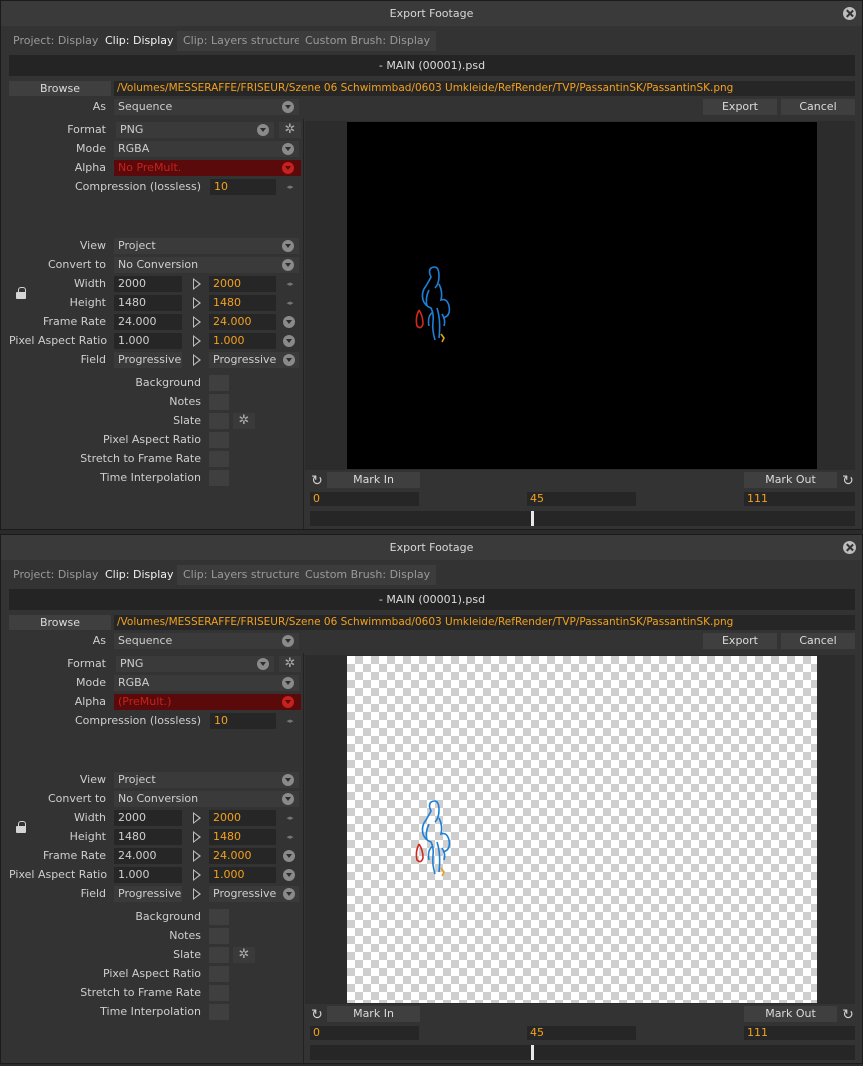 The height and width of the screenshot is (1066, 863). Describe the element at coordinates (219, 1012) in the screenshot. I see `time-interpolation-checkbox` at that location.